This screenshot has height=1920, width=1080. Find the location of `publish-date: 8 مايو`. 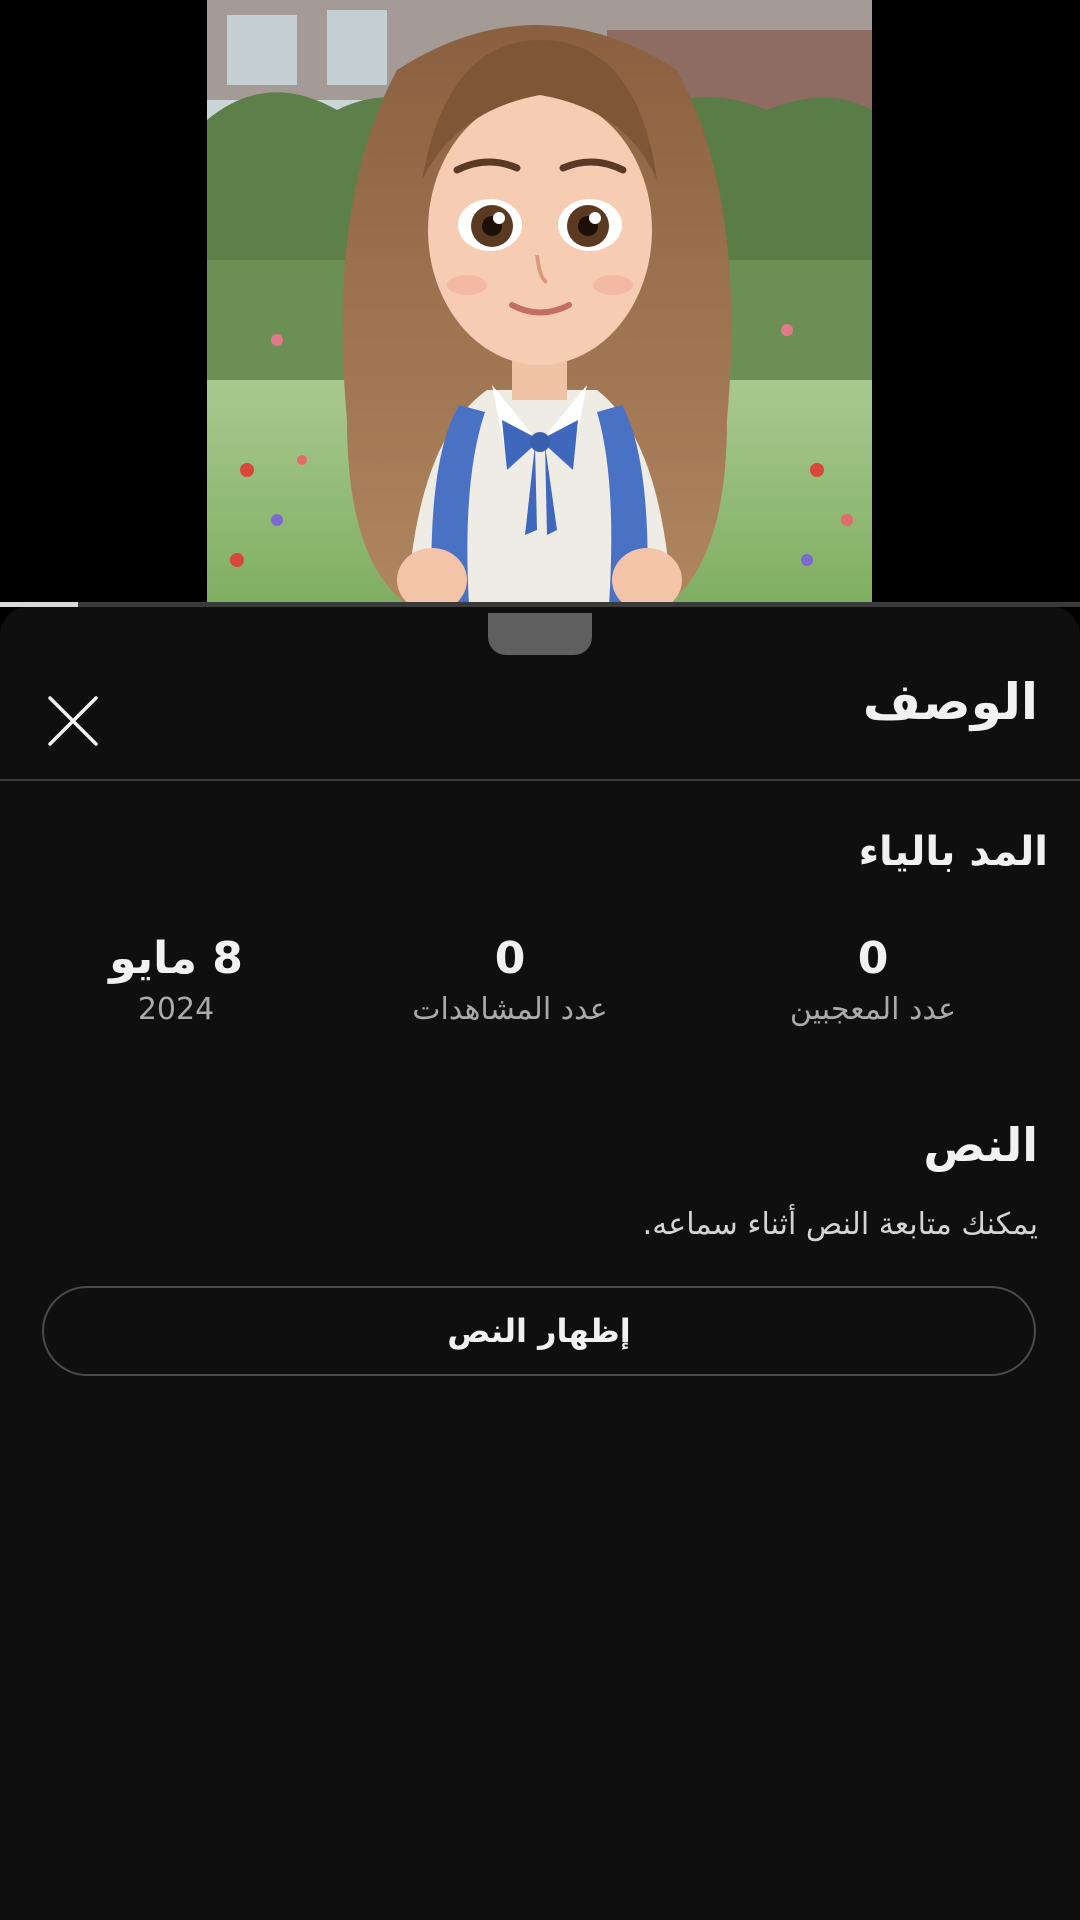

publish-date: 8 مايو is located at coordinates (176, 958).